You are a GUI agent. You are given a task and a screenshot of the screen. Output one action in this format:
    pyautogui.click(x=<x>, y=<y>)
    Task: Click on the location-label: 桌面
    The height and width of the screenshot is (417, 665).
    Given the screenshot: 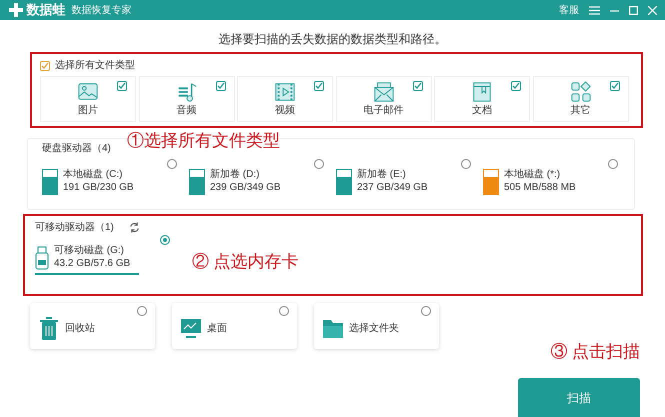 What is the action you would take?
    pyautogui.click(x=217, y=329)
    